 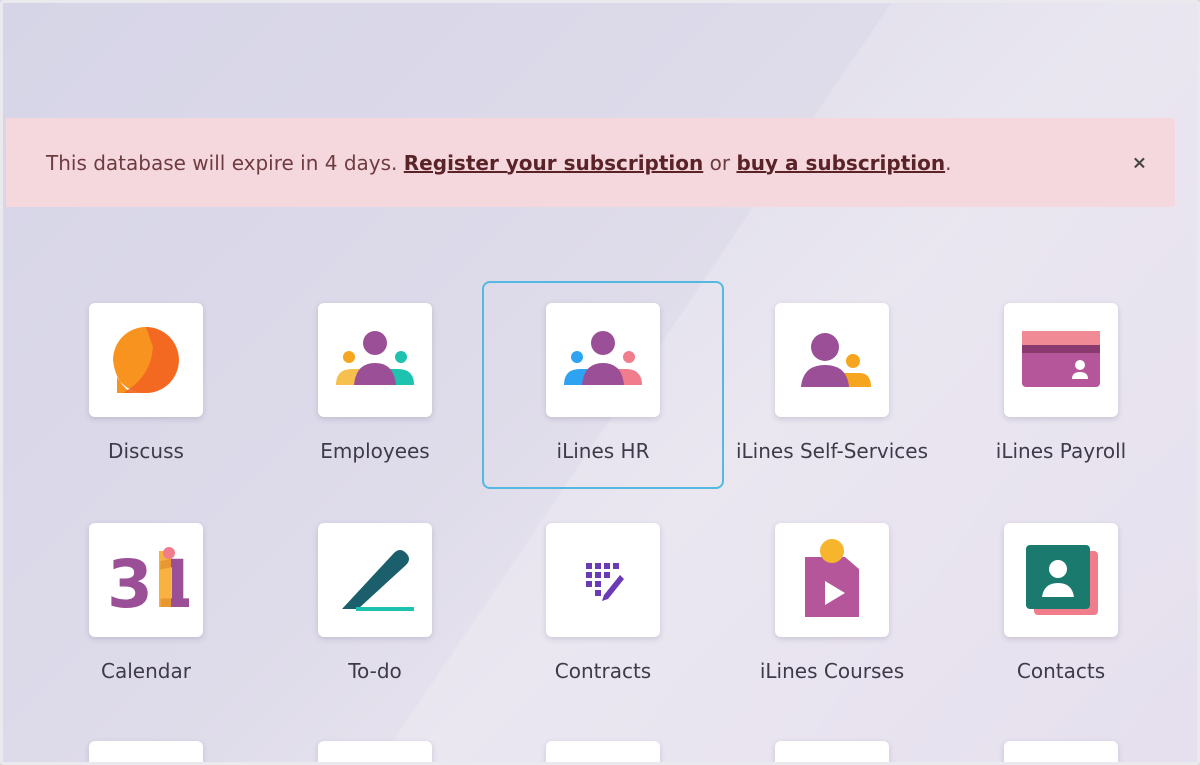 I want to click on employees-tile, so click(x=375, y=360).